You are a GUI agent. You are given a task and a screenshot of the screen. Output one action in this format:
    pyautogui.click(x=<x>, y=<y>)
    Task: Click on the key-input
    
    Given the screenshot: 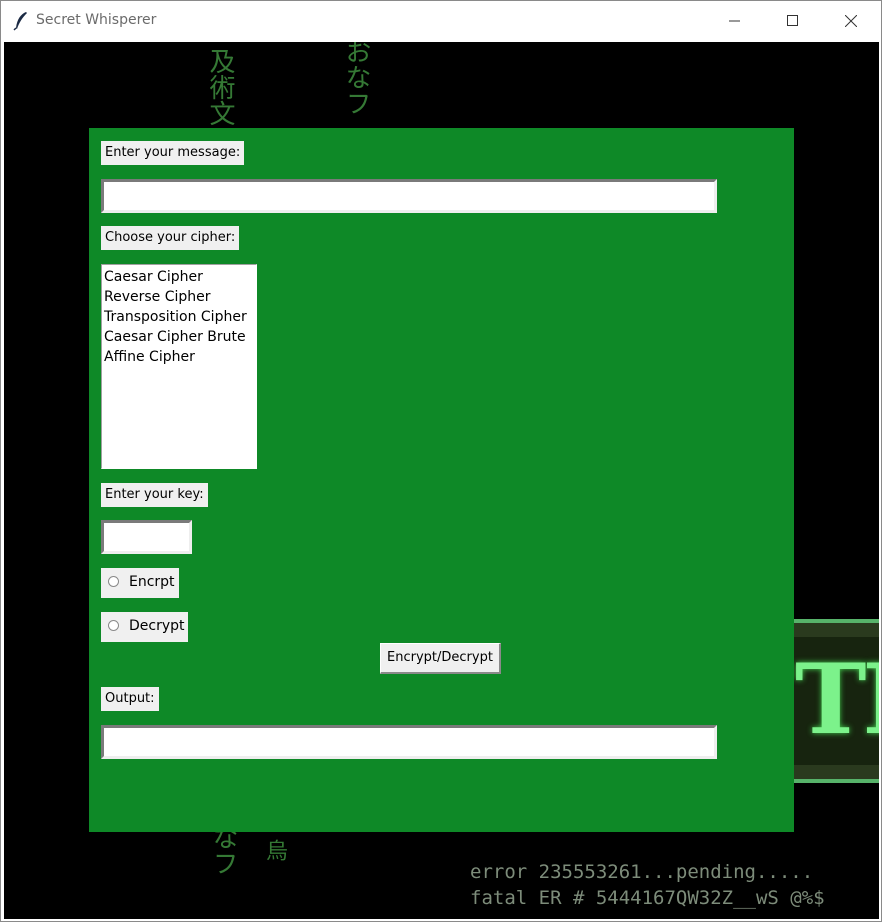 What is the action you would take?
    pyautogui.click(x=146, y=537)
    